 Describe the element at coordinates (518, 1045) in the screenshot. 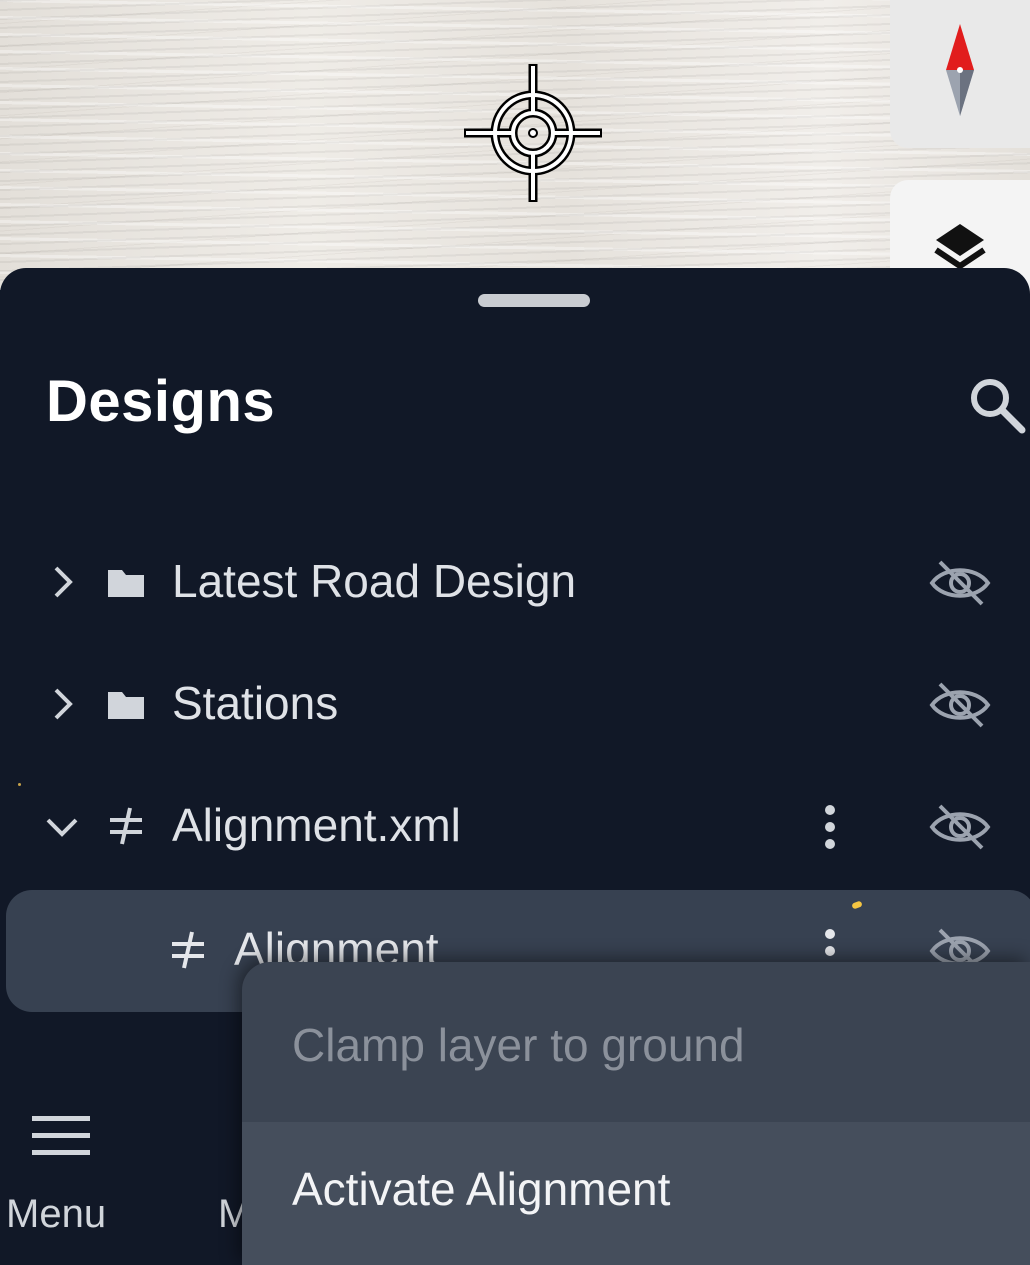

I see `menu-item-label: Clamp layer to ground` at that location.